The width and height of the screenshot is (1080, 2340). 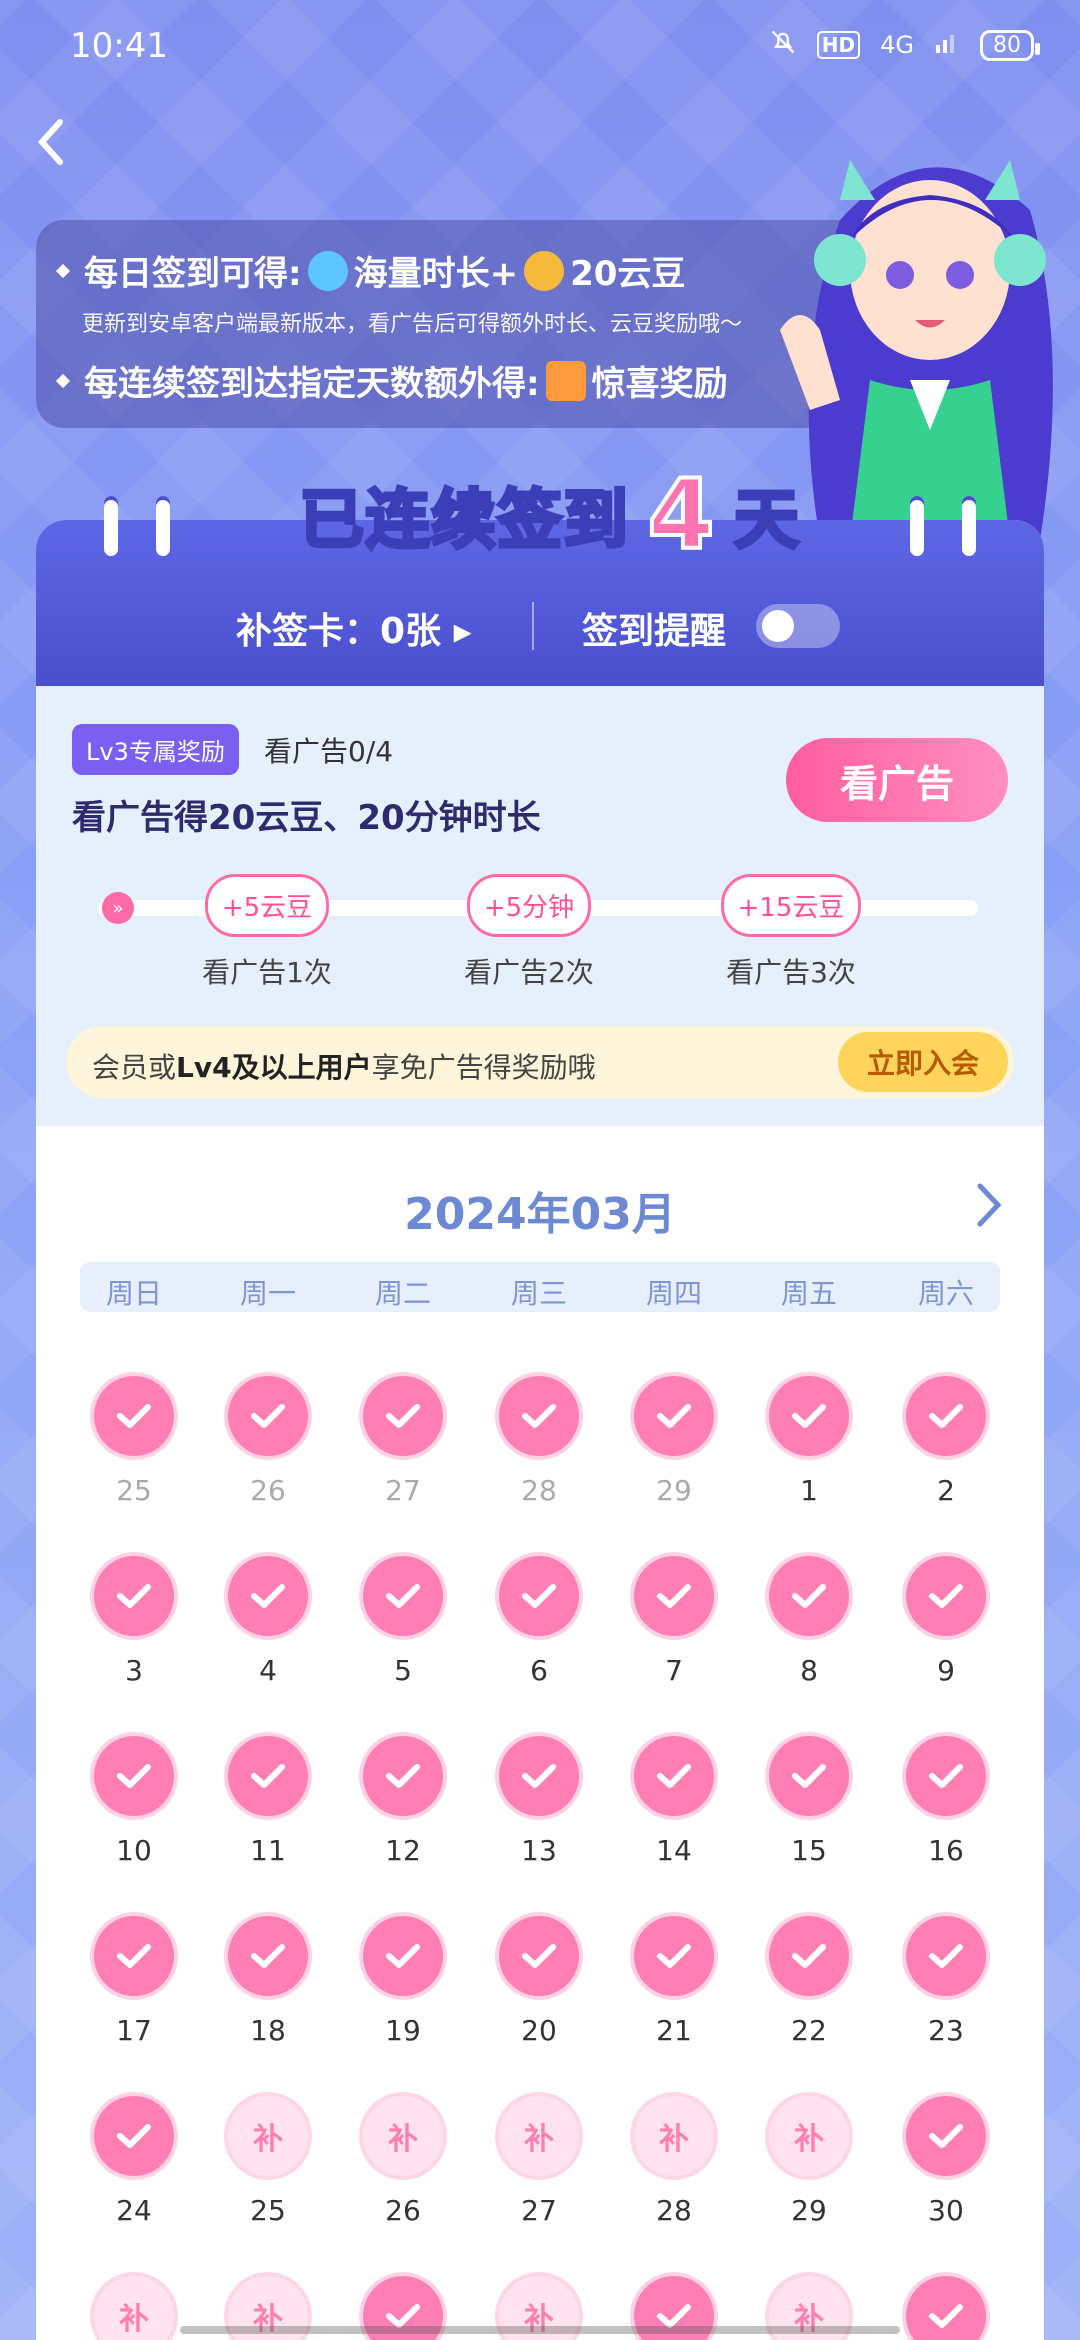 I want to click on calendar-day-checked: 3, so click(x=134, y=1621).